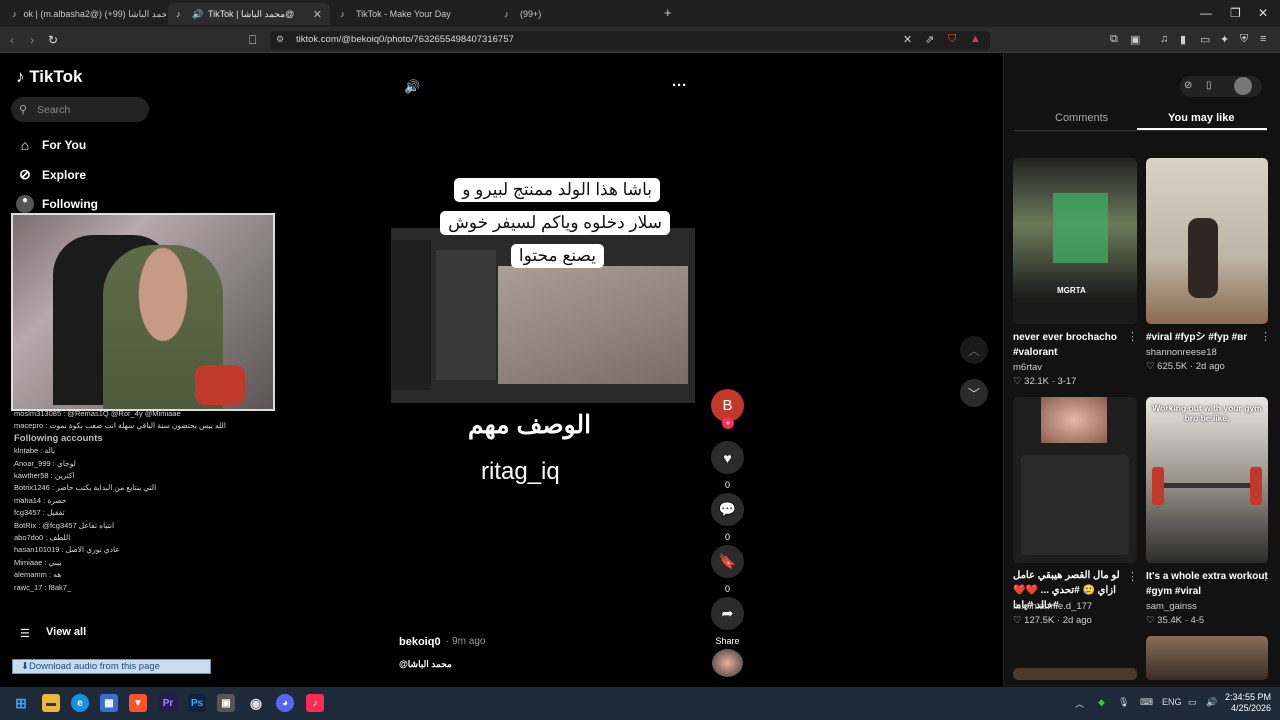  What do you see at coordinates (21, 703) in the screenshot?
I see `windows-start-icon: ⊞` at bounding box center [21, 703].